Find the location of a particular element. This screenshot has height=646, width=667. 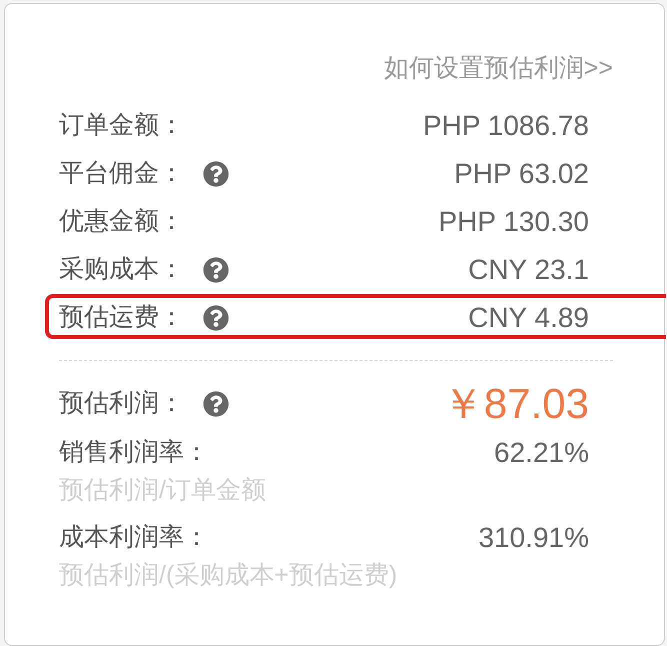

field-value: PHP 130.30 is located at coordinates (513, 222).